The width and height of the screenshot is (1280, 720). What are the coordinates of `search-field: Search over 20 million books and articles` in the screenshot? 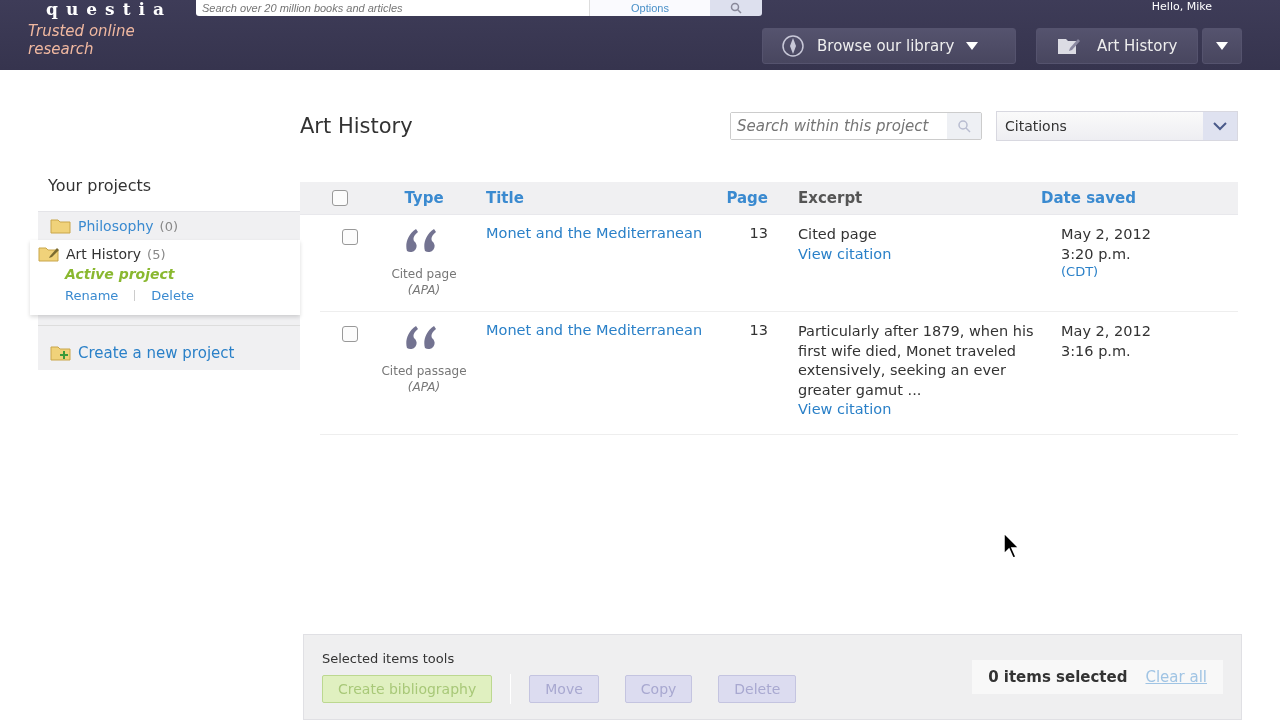 It's located at (392, 8).